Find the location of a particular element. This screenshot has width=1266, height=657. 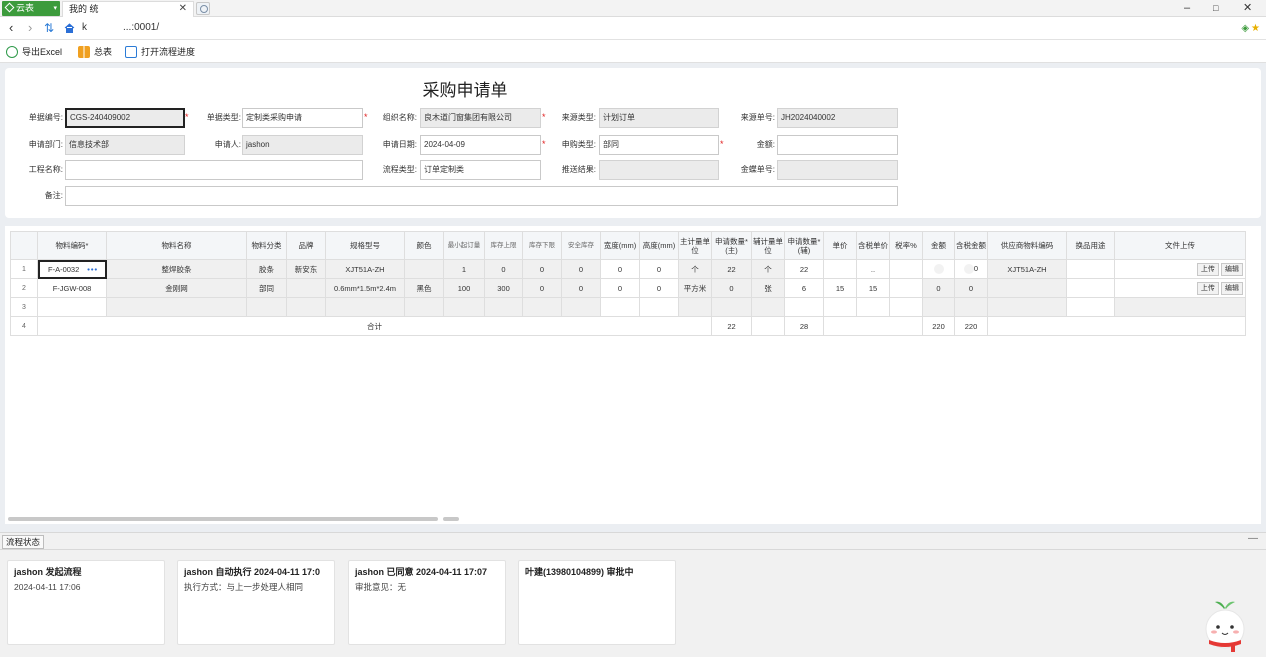

grid-header: 辅计量单位 is located at coordinates (768, 245).